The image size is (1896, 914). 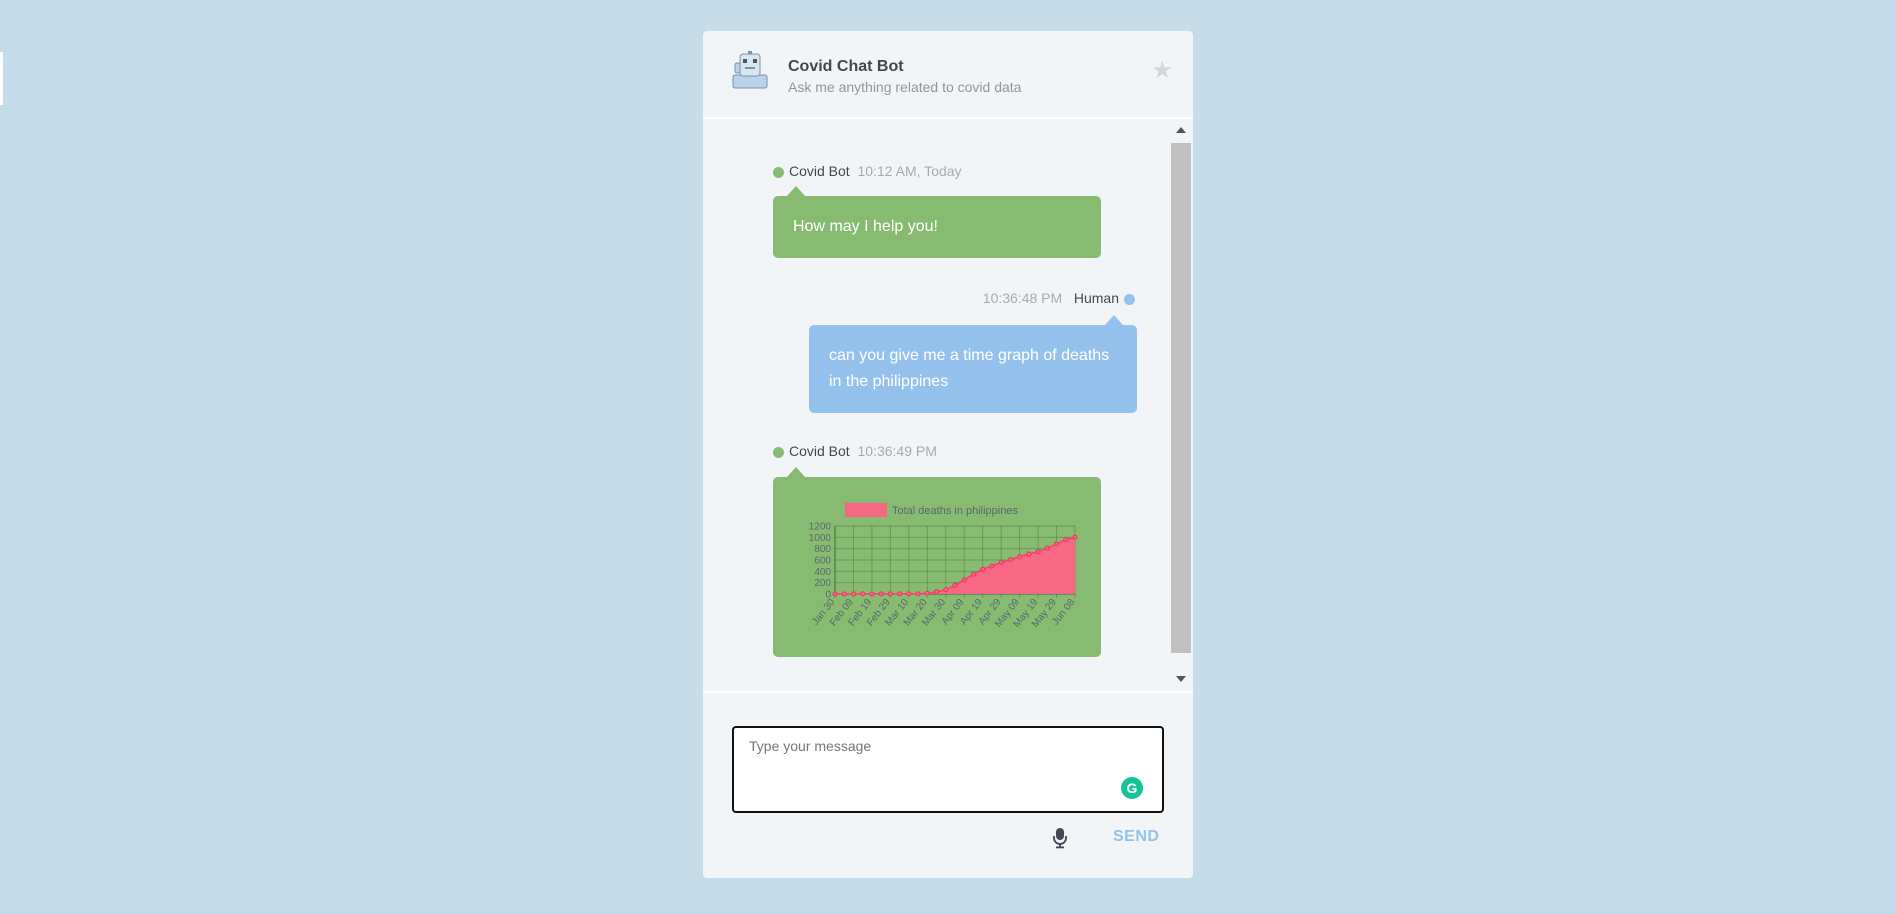 What do you see at coordinates (820, 527) in the screenshot?
I see `y-tick-label: 1200` at bounding box center [820, 527].